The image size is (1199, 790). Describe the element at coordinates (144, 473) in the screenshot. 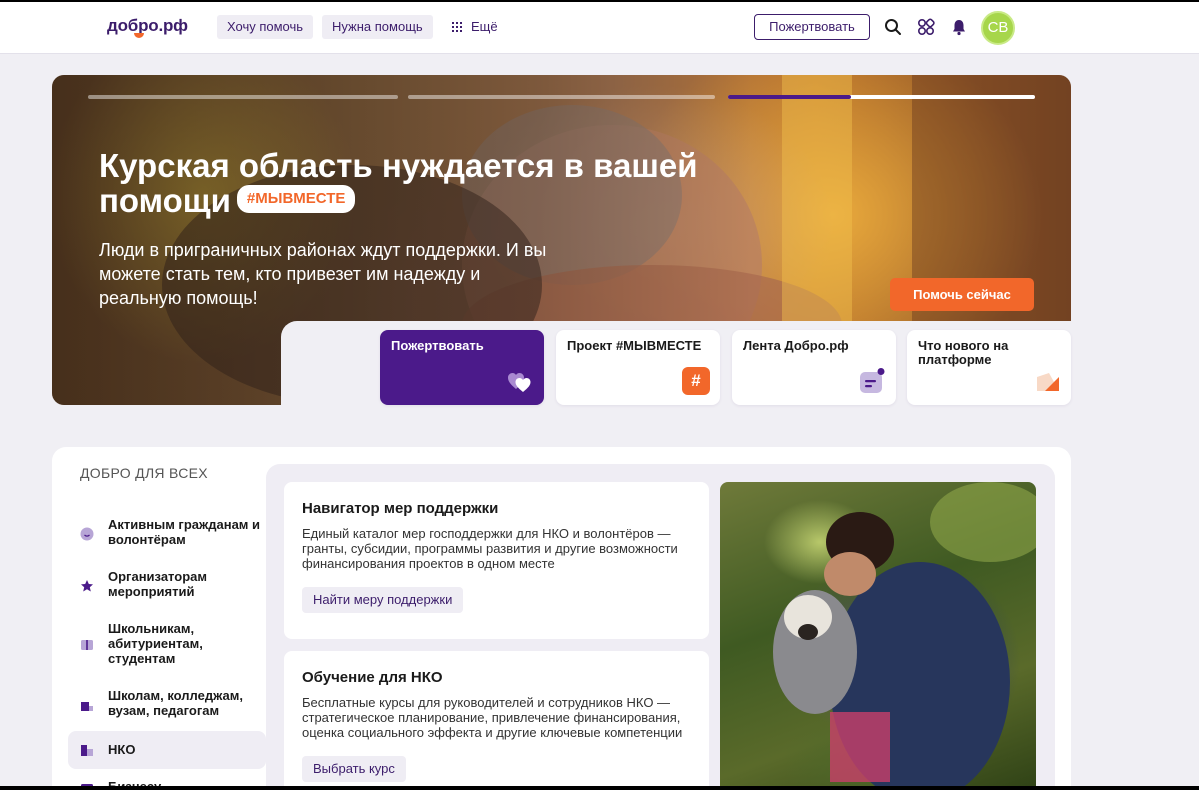

I see `section-title: ДОБРО ДЛЯ ВСЕХ` at that location.